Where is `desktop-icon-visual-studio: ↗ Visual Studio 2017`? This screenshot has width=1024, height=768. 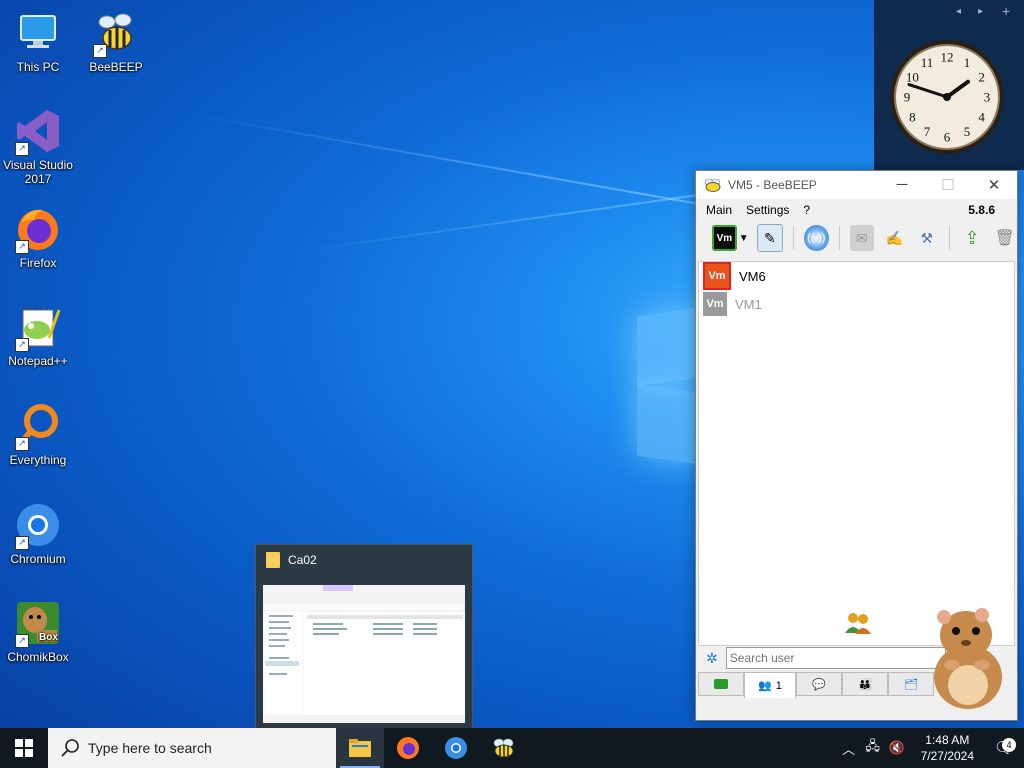
desktop-icon-visual-studio: ↗ Visual Studio 2017 is located at coordinates (38, 147).